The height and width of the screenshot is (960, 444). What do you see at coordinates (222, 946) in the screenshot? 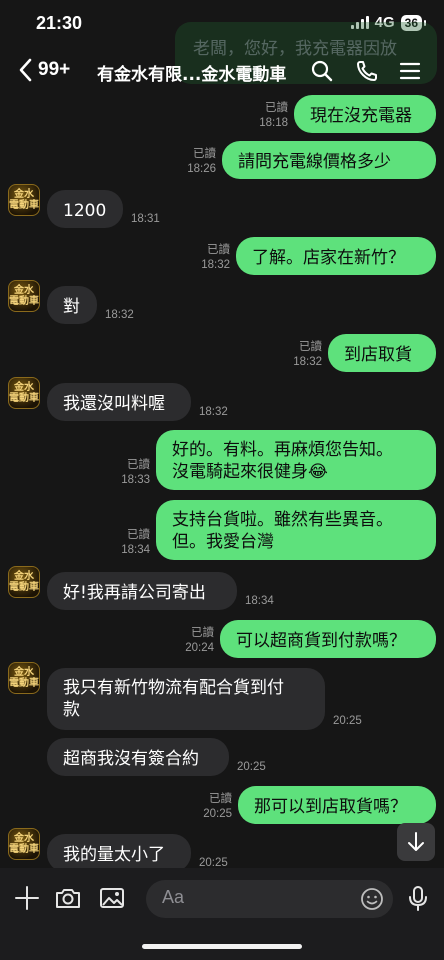
I see `home-indicator` at bounding box center [222, 946].